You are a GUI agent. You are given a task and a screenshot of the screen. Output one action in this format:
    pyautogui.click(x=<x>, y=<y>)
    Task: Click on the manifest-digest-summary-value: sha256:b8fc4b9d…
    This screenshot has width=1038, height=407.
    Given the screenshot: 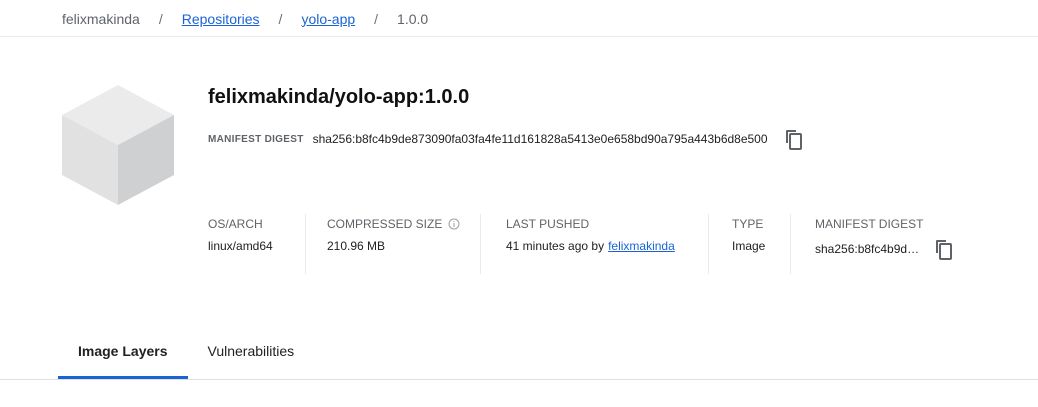 What is the action you would take?
    pyautogui.click(x=867, y=249)
    